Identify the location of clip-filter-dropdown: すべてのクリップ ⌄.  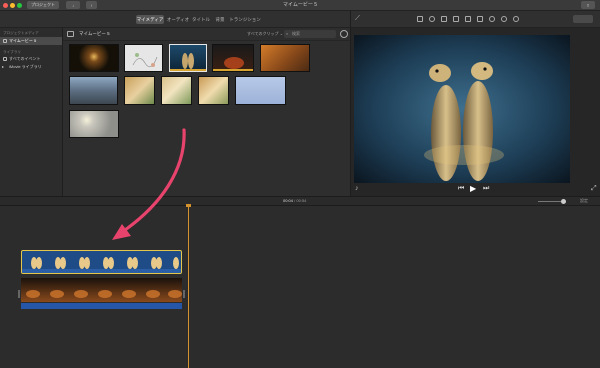
(265, 34).